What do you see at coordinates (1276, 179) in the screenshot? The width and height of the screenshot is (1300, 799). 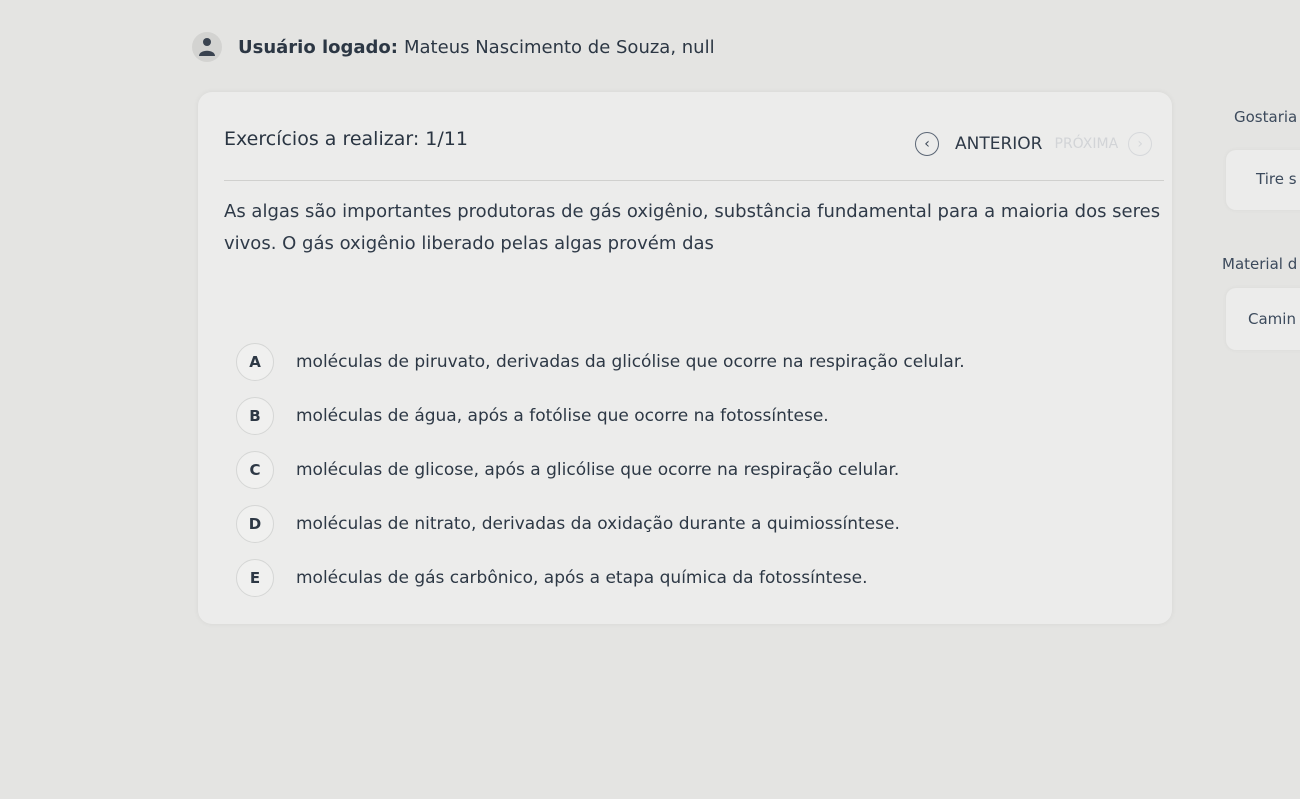 I see `sidebar-tire-label: Tire s` at bounding box center [1276, 179].